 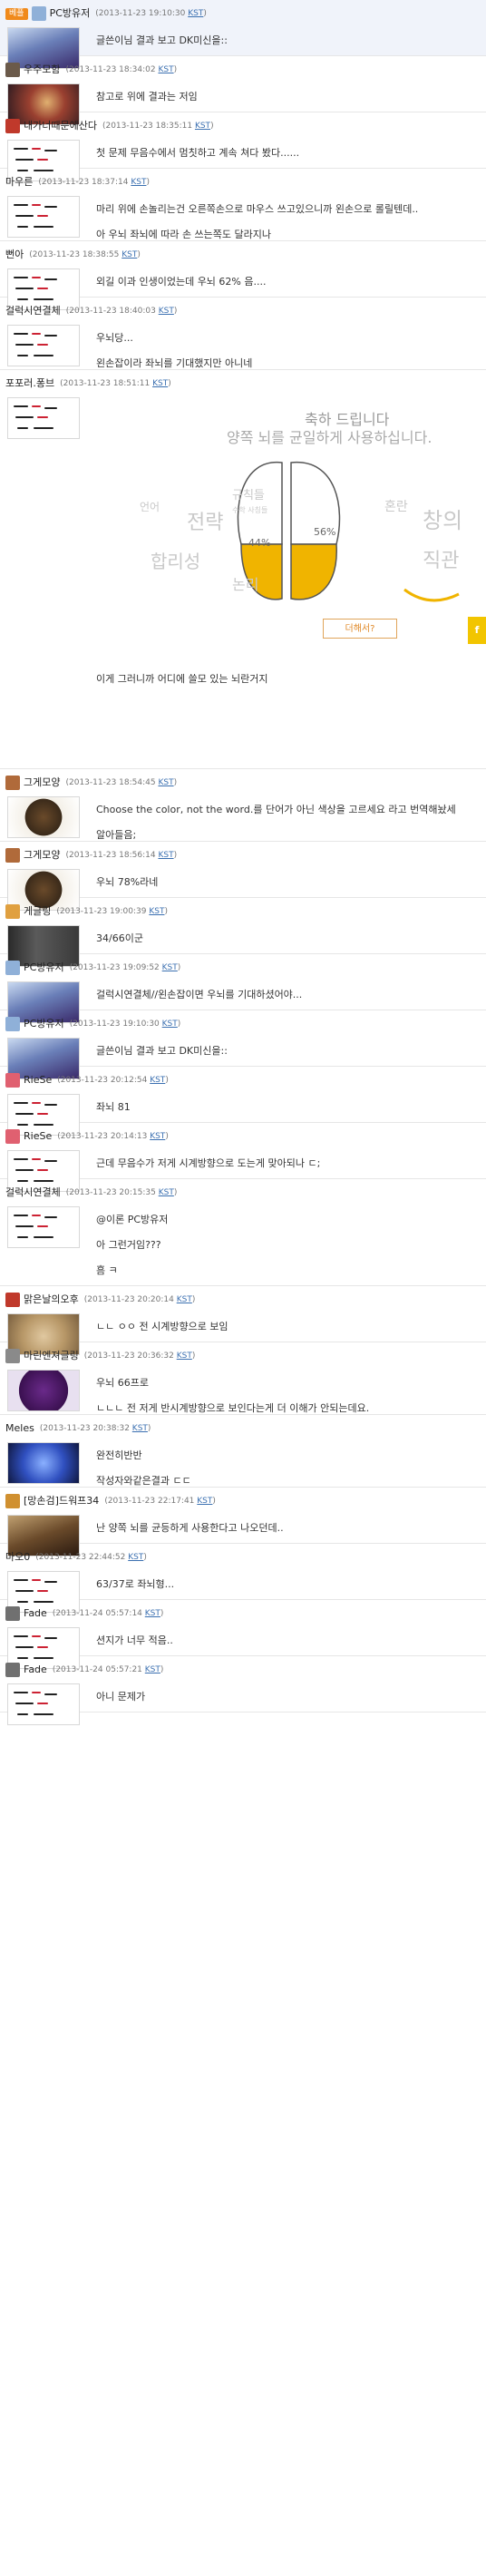 What do you see at coordinates (182, 679) in the screenshot?
I see `comment-line: 이게 그러니까 어디에 쓸모 있는 뇌란거지` at bounding box center [182, 679].